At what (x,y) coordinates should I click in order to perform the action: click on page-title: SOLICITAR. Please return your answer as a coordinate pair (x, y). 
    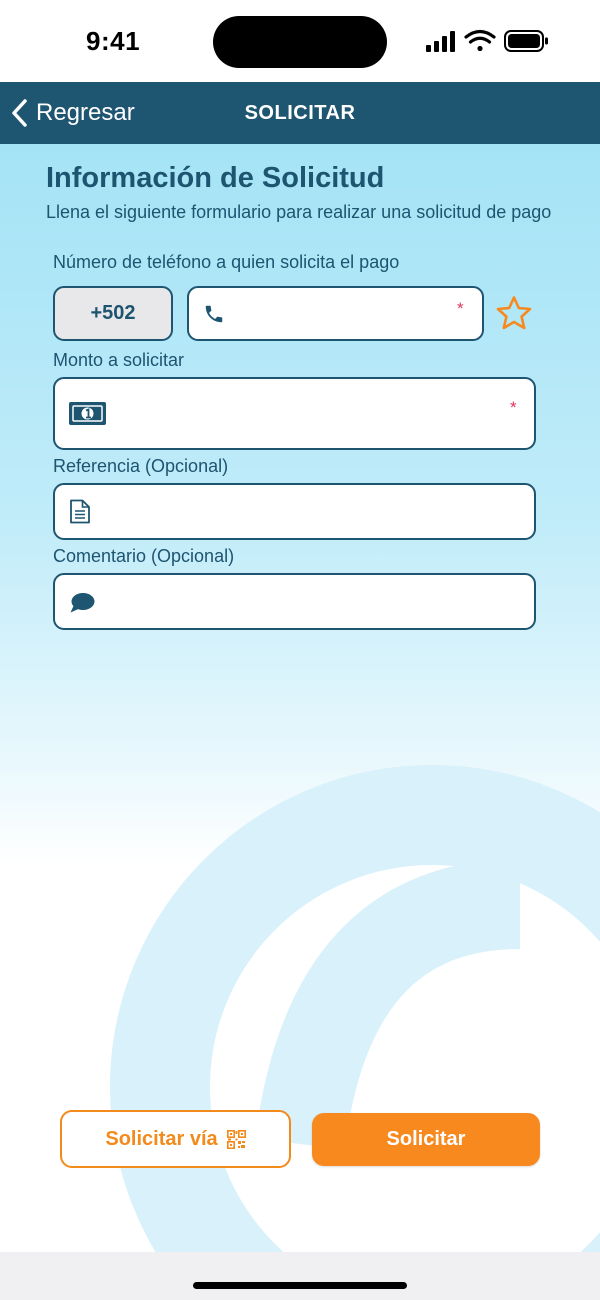
    Looking at the image, I should click on (300, 113).